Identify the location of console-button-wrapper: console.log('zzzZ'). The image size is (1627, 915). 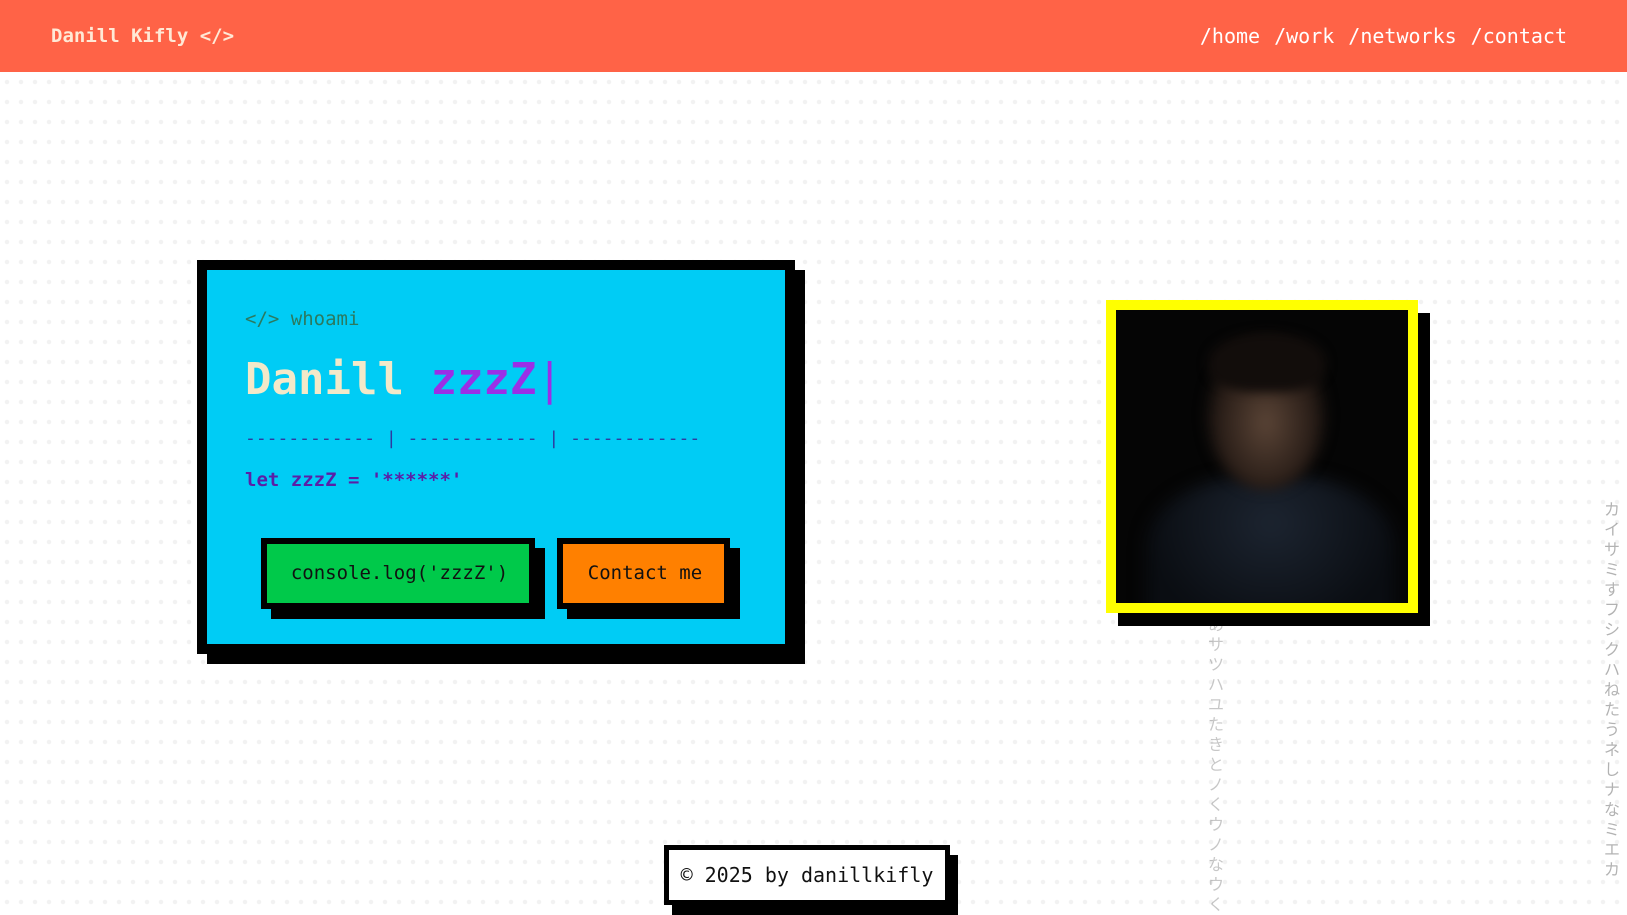
(403, 578).